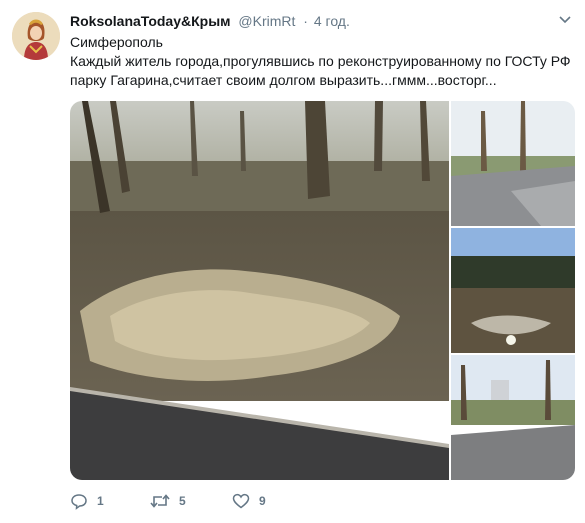 Image resolution: width=585 pixels, height=523 pixels. What do you see at coordinates (160, 501) in the screenshot?
I see `retweet-icon` at bounding box center [160, 501].